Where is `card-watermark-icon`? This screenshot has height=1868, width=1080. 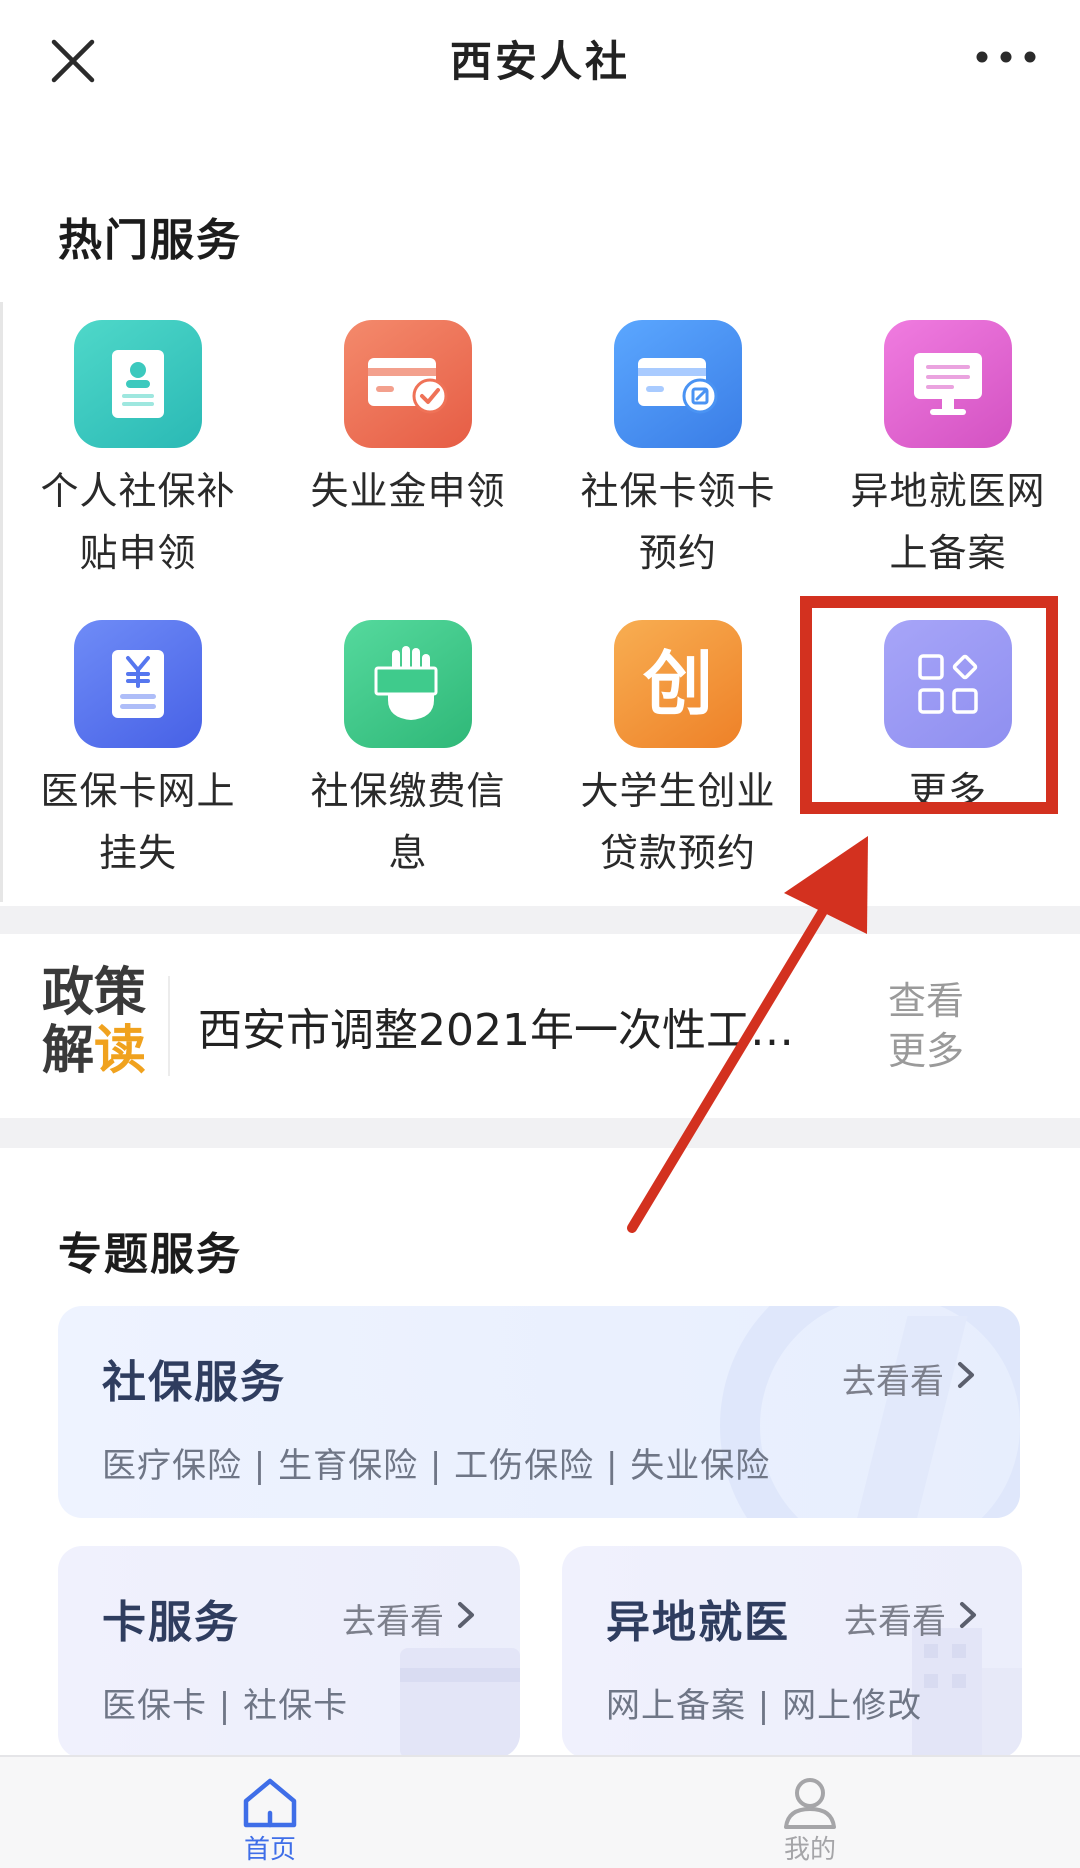
card-watermark-icon is located at coordinates (460, 1703).